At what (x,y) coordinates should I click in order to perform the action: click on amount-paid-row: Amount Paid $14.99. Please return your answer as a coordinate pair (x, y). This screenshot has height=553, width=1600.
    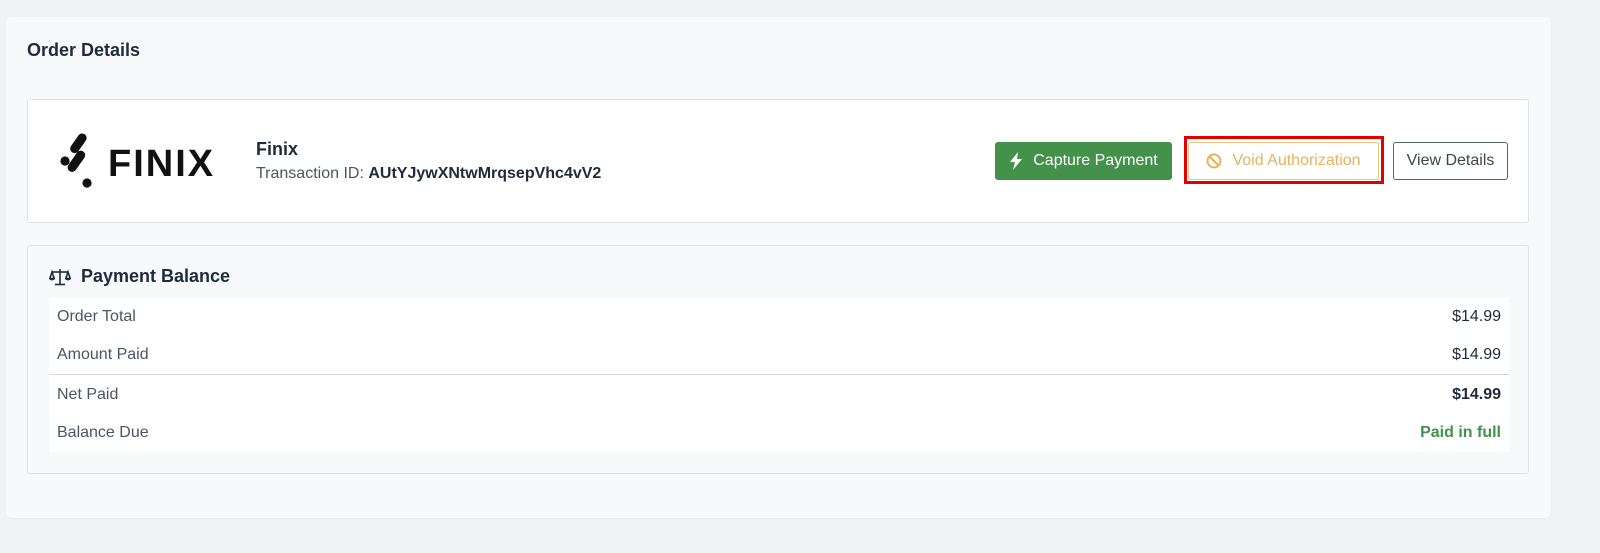
    Looking at the image, I should click on (779, 355).